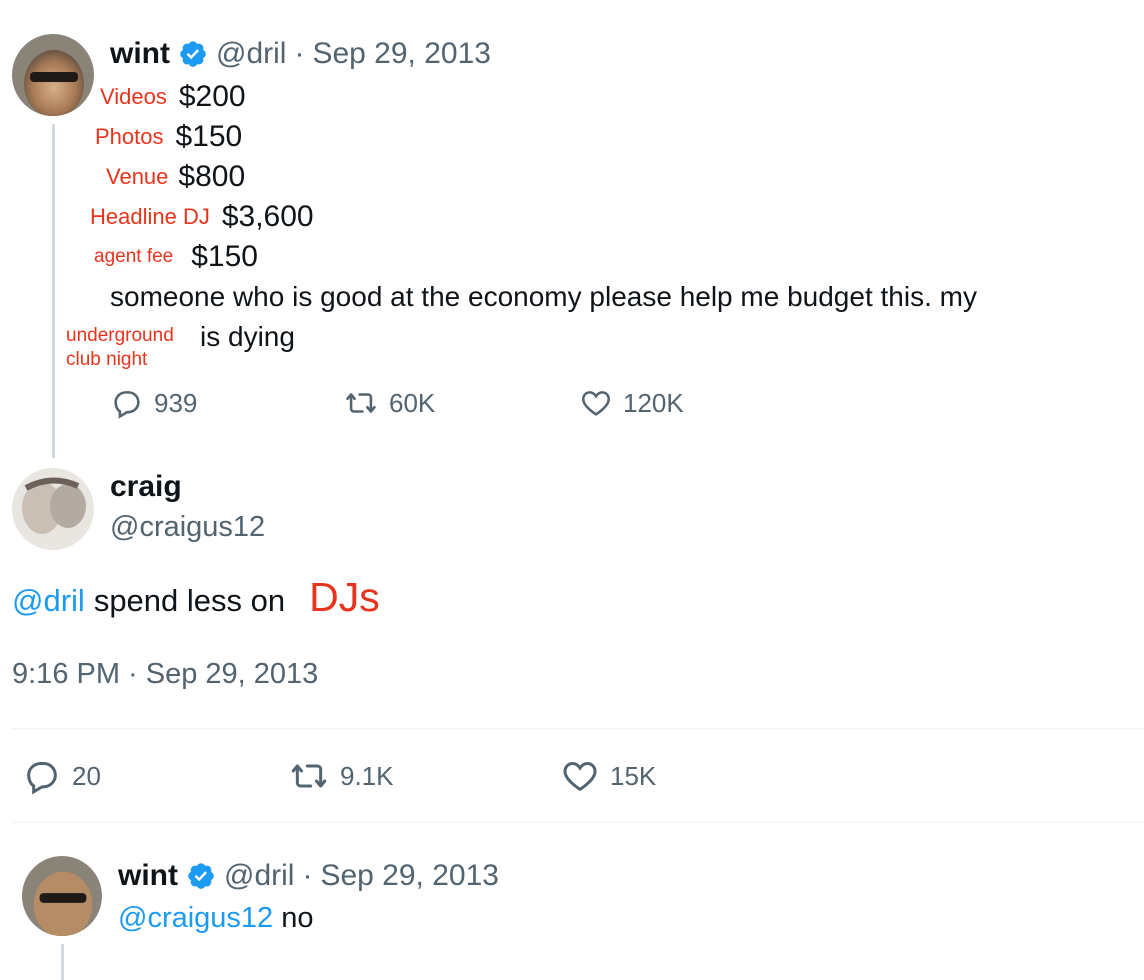 The height and width of the screenshot is (980, 1144). I want to click on retweet-button: 9.1K, so click(341, 776).